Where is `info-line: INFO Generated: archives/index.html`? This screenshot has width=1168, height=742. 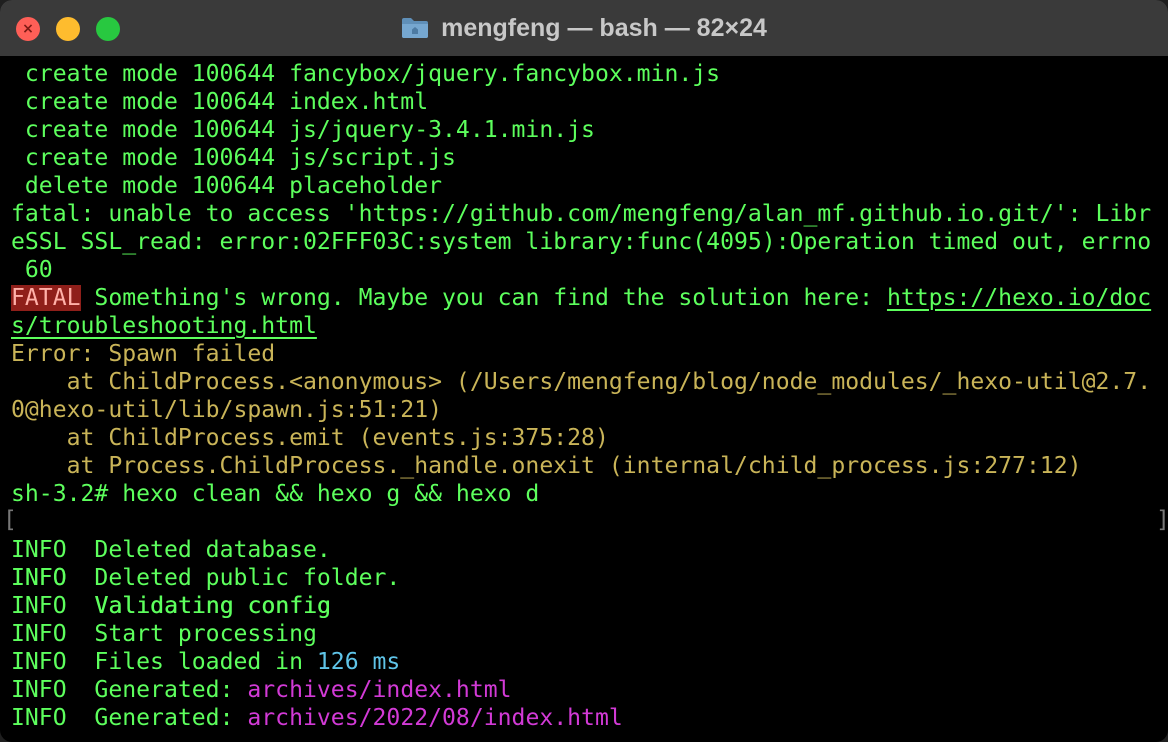
info-line: INFO Generated: archives/index.html is located at coordinates (261, 690).